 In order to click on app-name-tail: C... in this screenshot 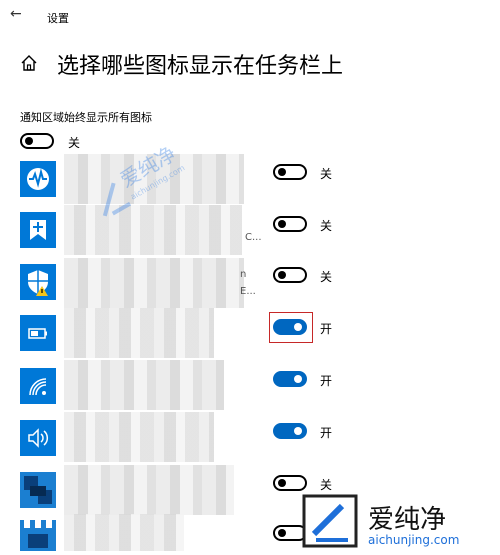, I will do `click(253, 237)`.